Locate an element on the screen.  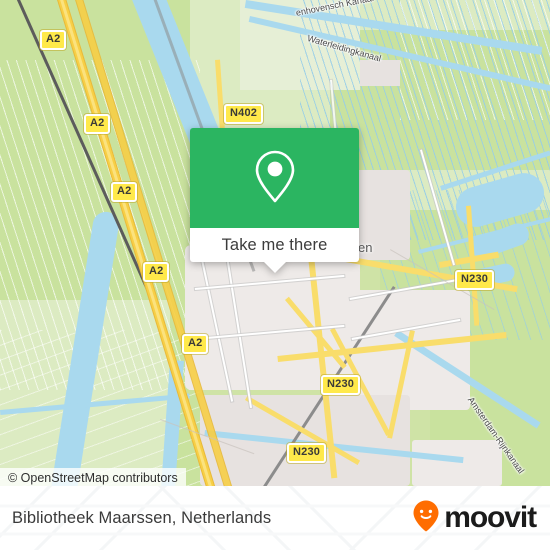
popup-action-area: Take me there is located at coordinates (274, 245).